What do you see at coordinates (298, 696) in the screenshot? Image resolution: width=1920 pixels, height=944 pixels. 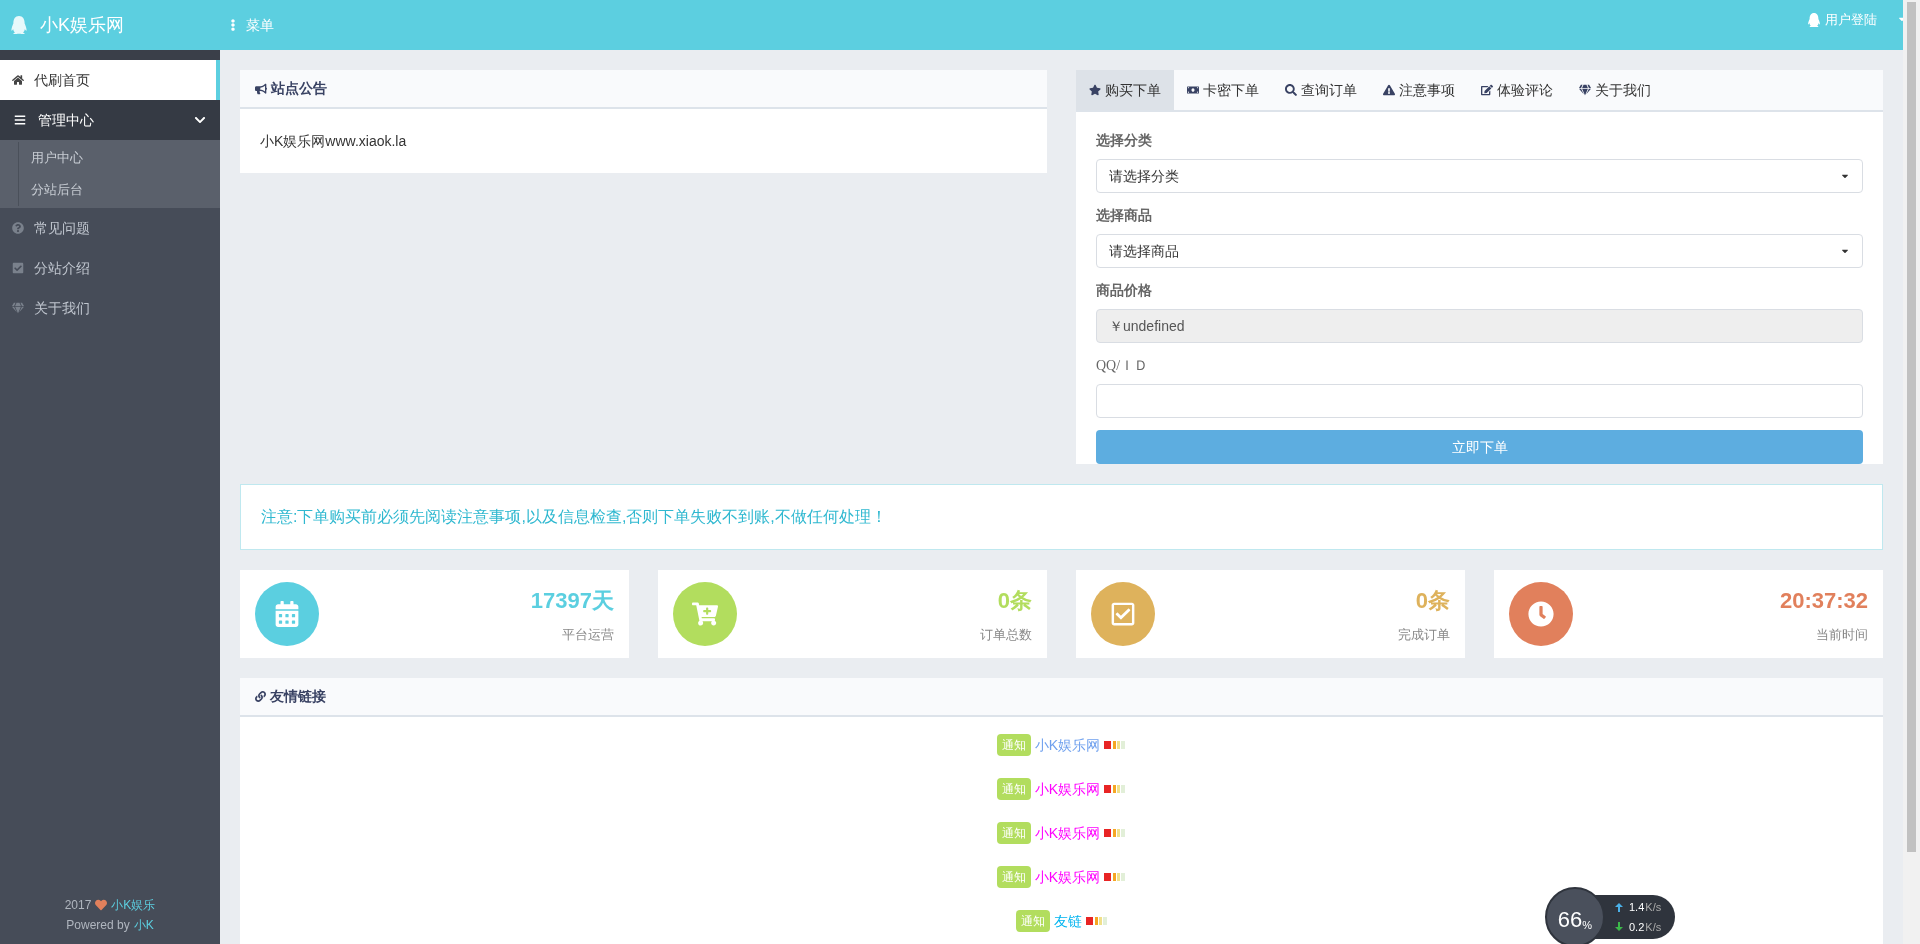 I see `card-title: 友情链接` at bounding box center [298, 696].